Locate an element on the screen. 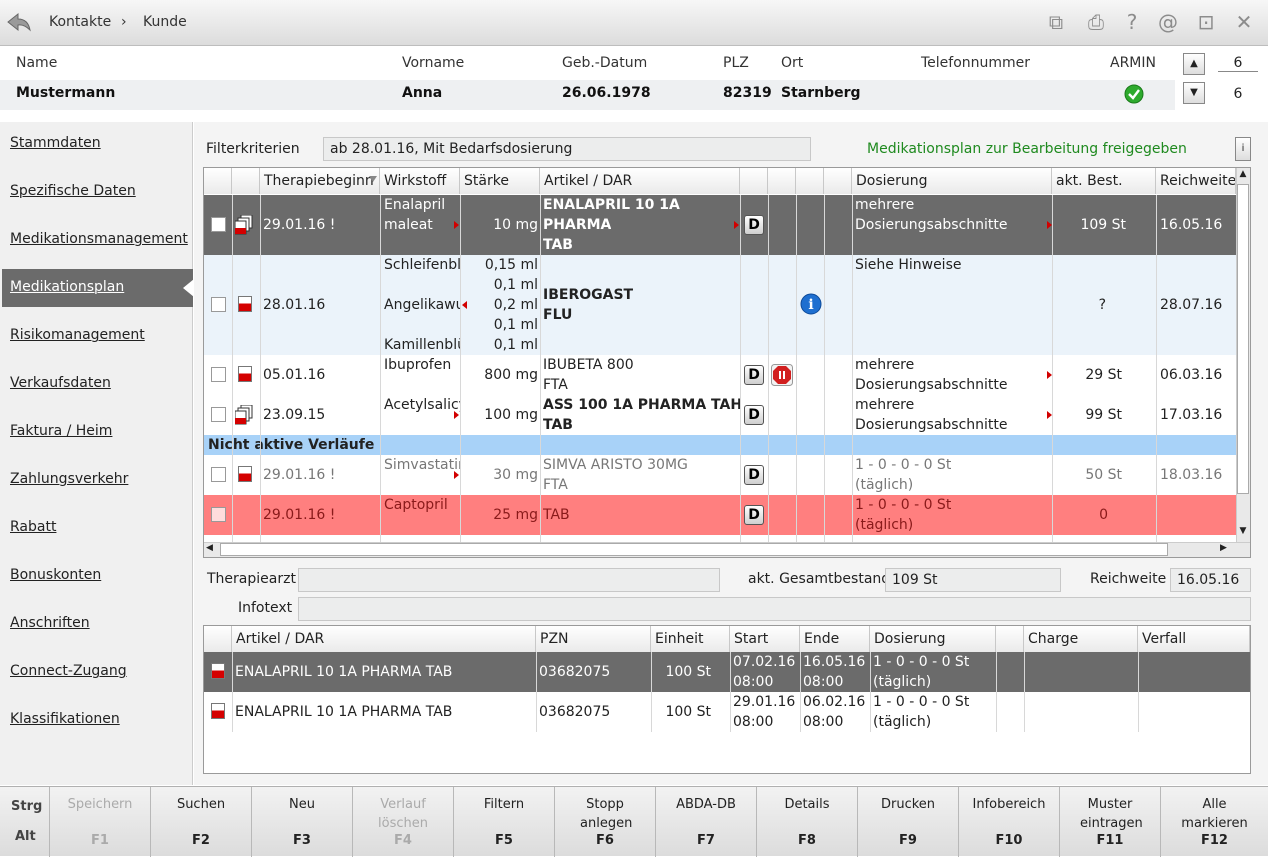 The height and width of the screenshot is (857, 1268). nav-spezifische-daten: Spezifische Daten is located at coordinates (73, 191).